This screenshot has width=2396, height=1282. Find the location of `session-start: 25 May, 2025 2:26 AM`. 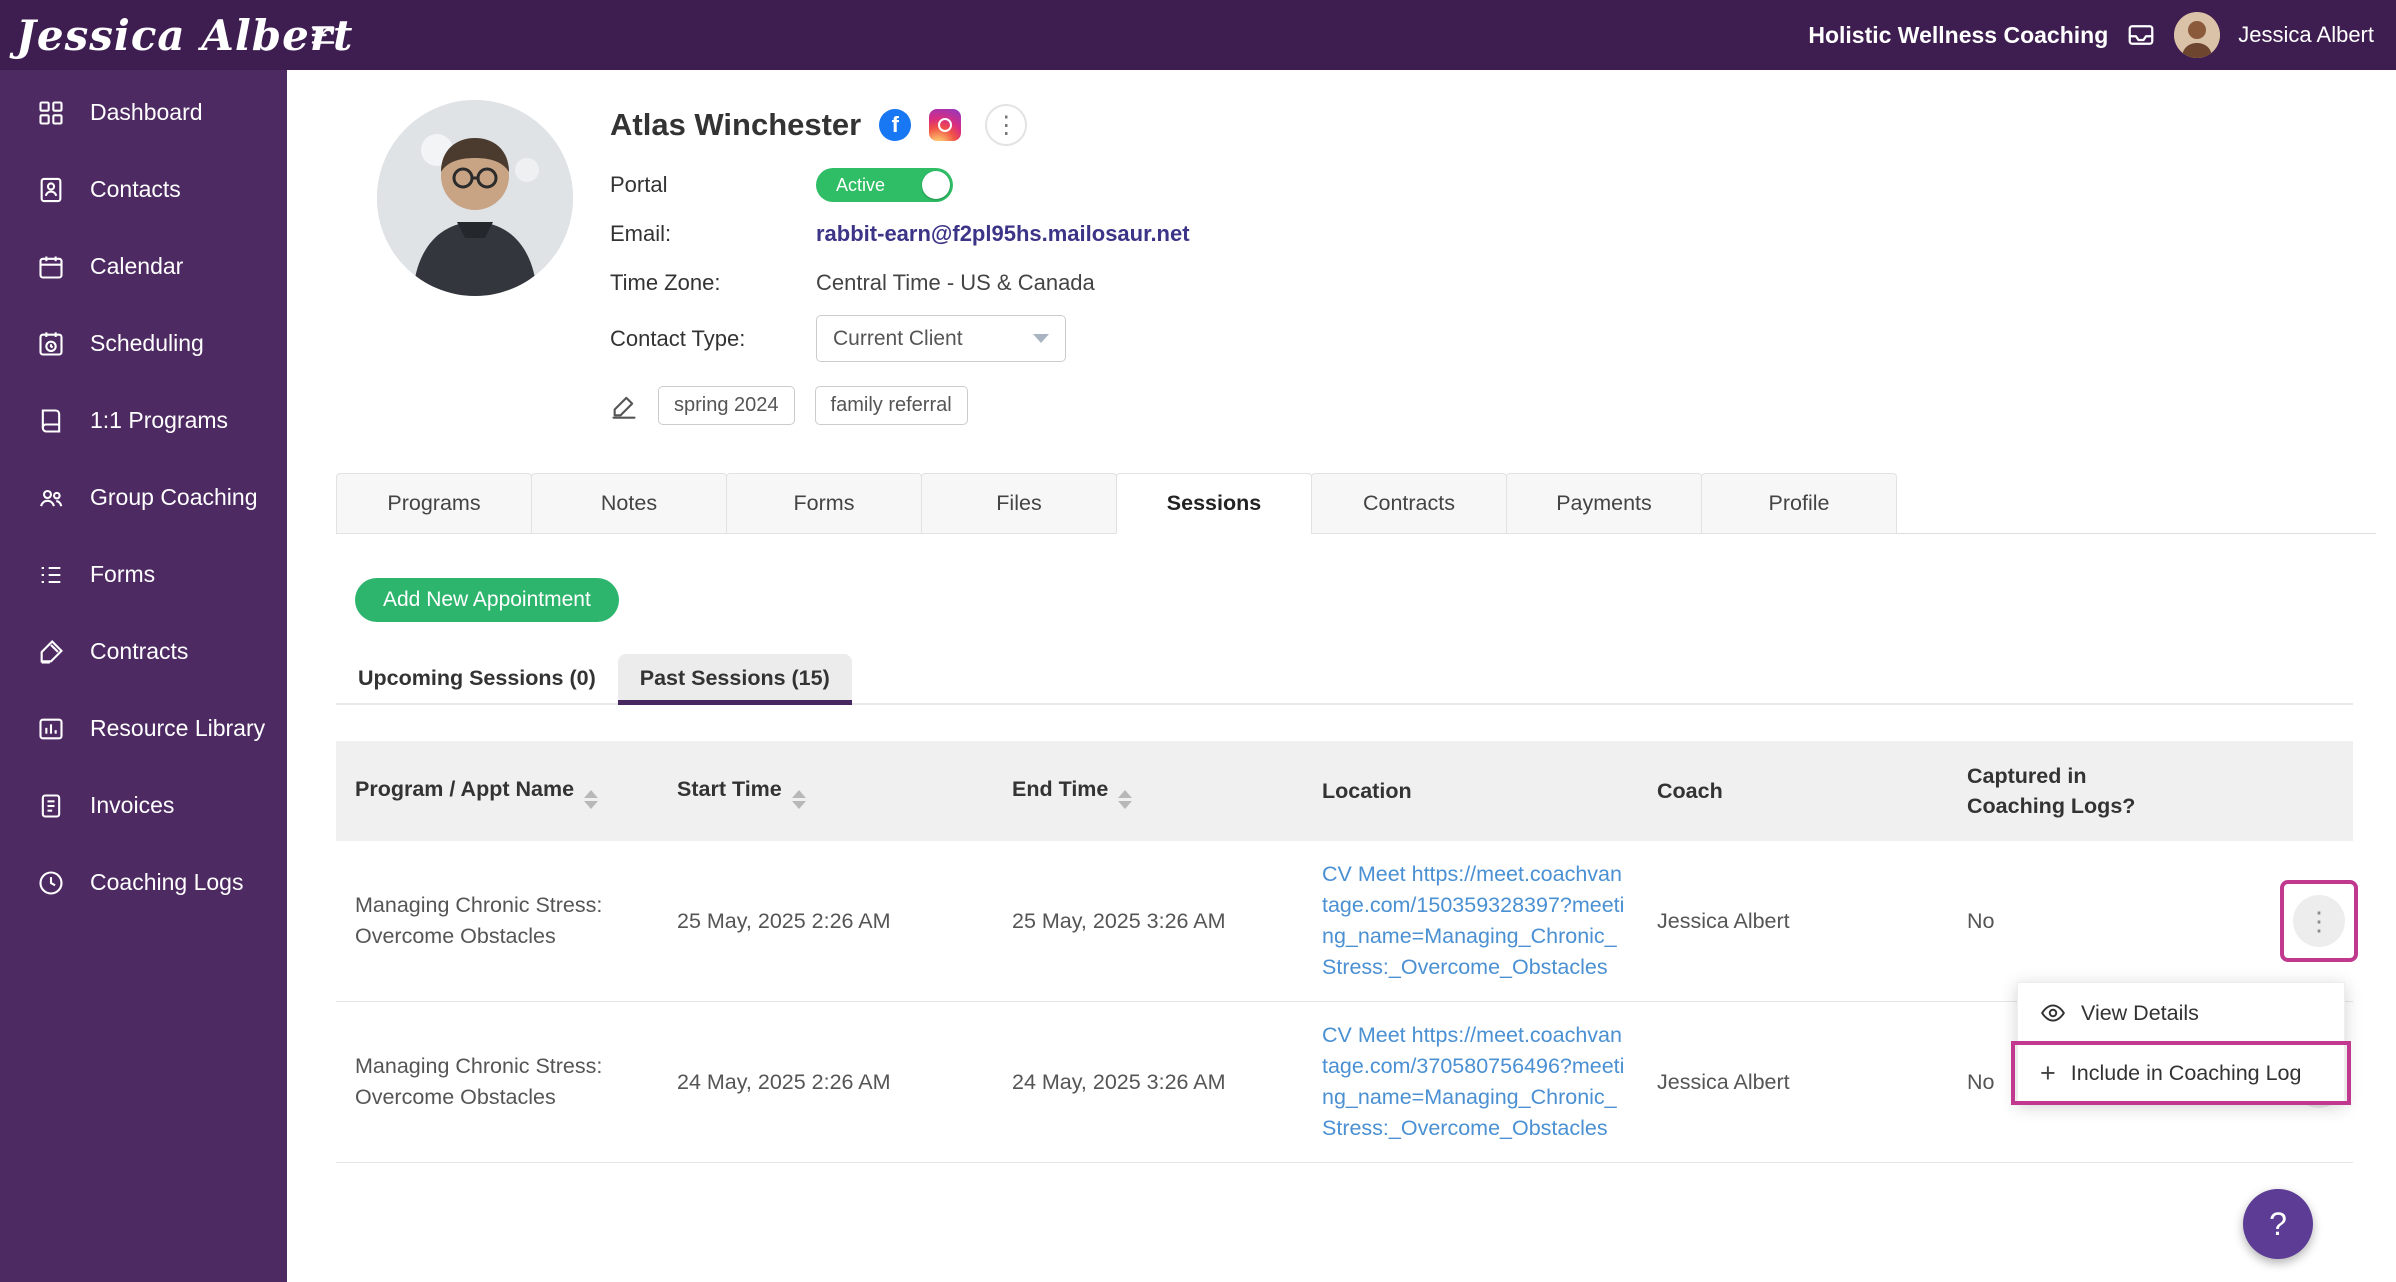

session-start: 25 May, 2025 2:26 AM is located at coordinates (828, 921).